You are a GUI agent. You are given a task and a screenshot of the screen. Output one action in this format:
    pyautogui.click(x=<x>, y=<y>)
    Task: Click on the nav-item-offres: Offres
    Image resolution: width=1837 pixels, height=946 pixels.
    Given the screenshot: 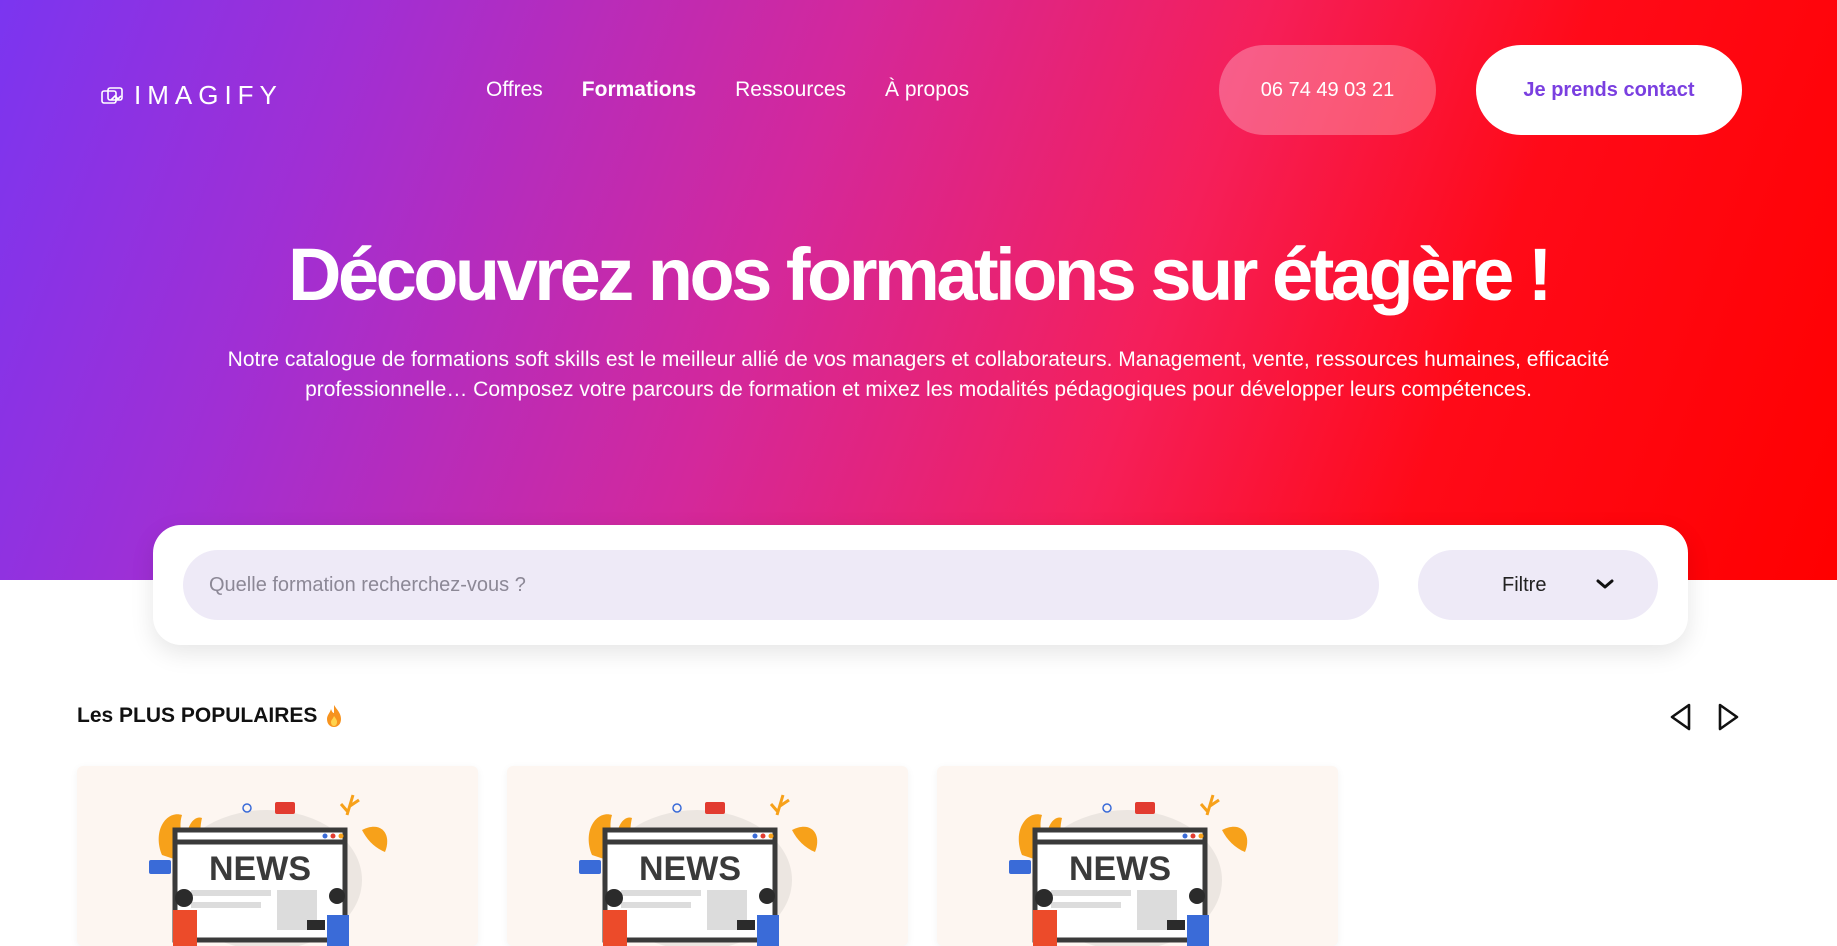 What is the action you would take?
    pyautogui.click(x=514, y=90)
    